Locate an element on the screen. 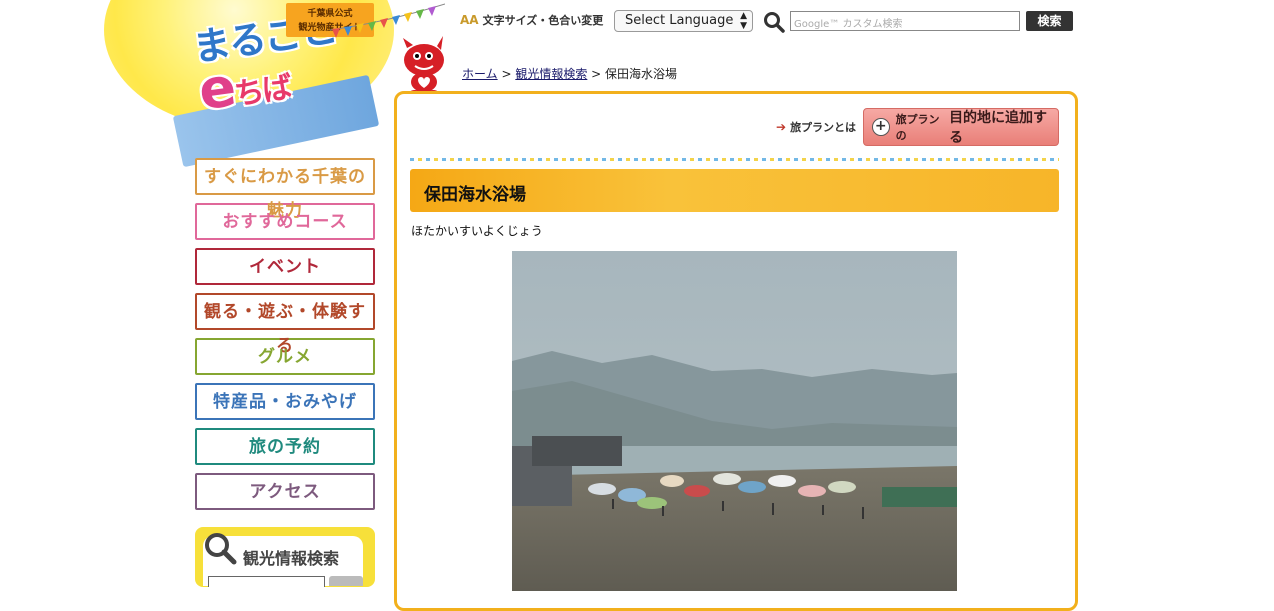 The width and height of the screenshot is (1274, 611). font-size-color-link: AA 文字サイズ・色合い変更 is located at coordinates (531, 20).